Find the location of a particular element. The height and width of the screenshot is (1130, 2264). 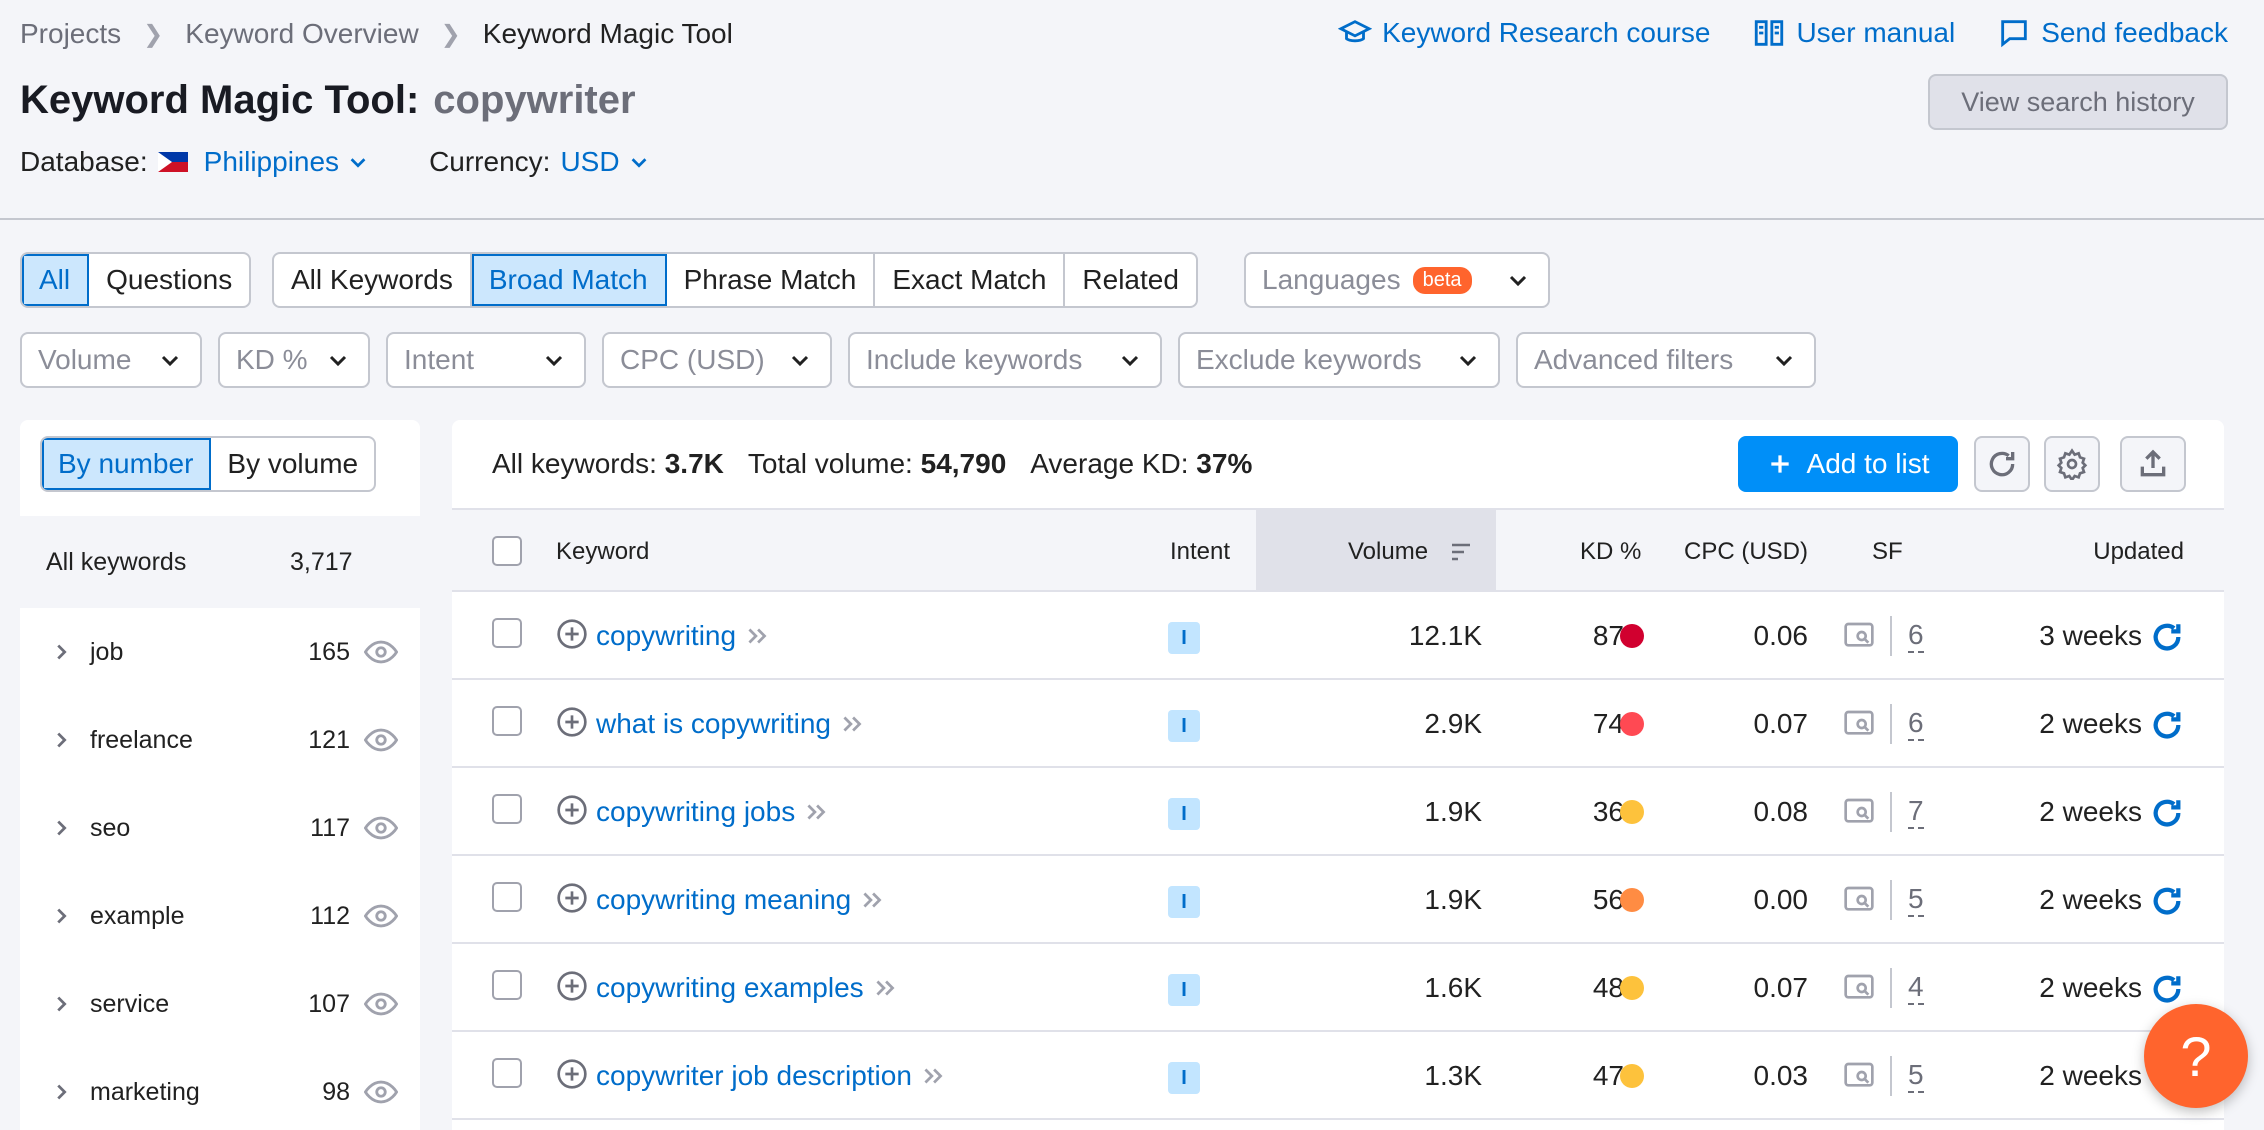

column-volume: Volume is located at coordinates (1388, 552).